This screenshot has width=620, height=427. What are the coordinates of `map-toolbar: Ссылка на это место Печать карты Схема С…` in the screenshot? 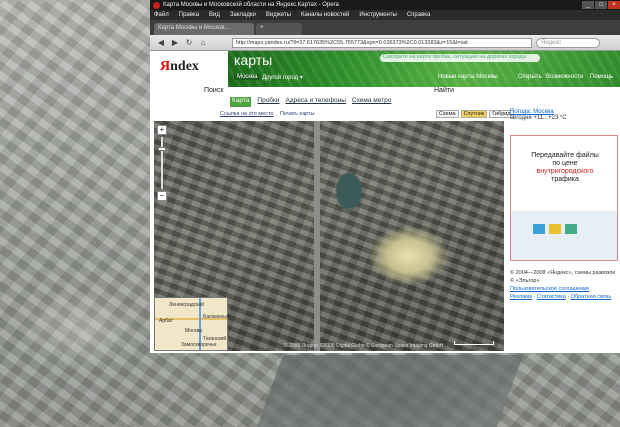 It's located at (332, 114).